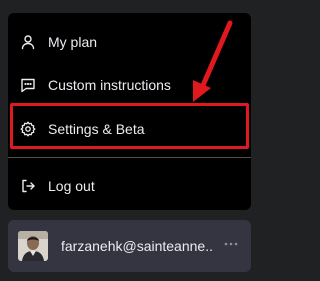 The image size is (320, 281). Describe the element at coordinates (213, 61) in the screenshot. I see `annotation-arrow-icon` at that location.